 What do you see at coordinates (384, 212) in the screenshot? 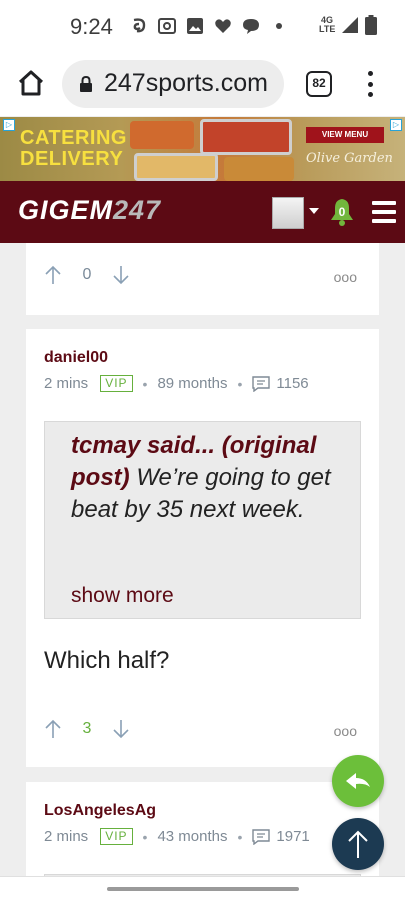
I see `hamburger-menu-icon` at bounding box center [384, 212].